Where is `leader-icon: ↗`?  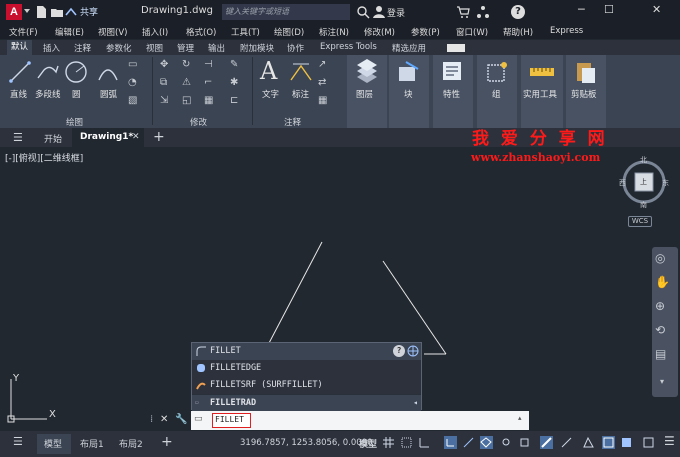
leader-icon: ↗ is located at coordinates (322, 64).